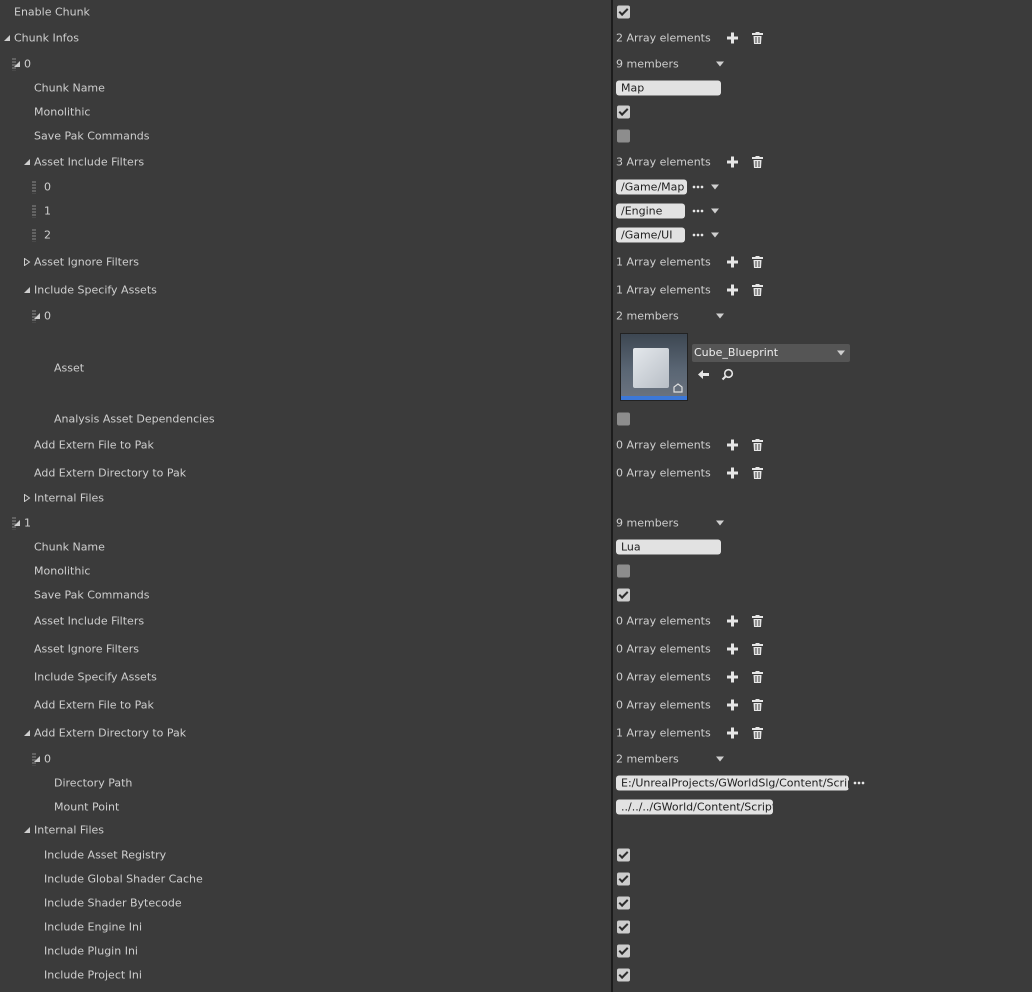  What do you see at coordinates (650, 211) in the screenshot?
I see `path-input: /Engine` at bounding box center [650, 211].